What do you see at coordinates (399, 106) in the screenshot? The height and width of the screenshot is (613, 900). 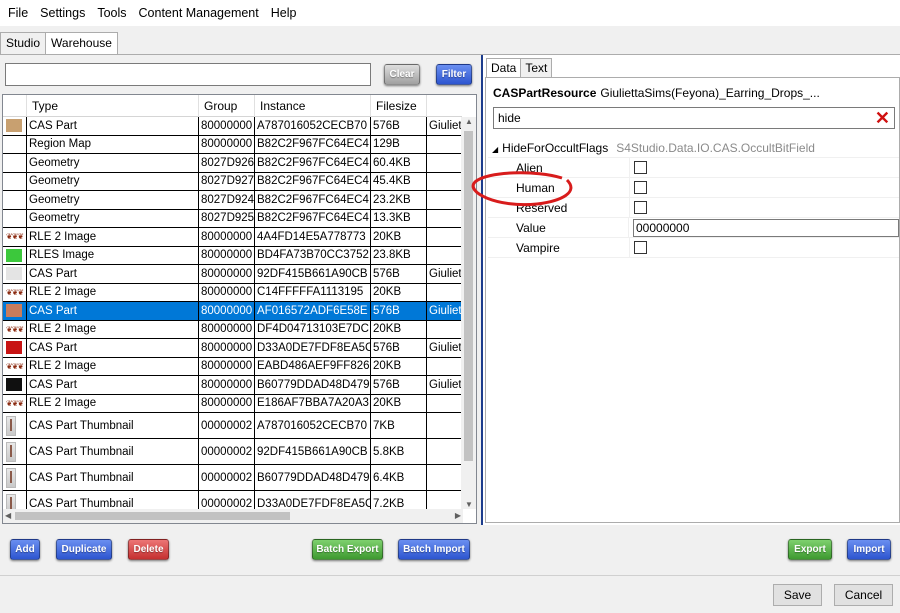 I see `column-header-filesize: Filesize` at bounding box center [399, 106].